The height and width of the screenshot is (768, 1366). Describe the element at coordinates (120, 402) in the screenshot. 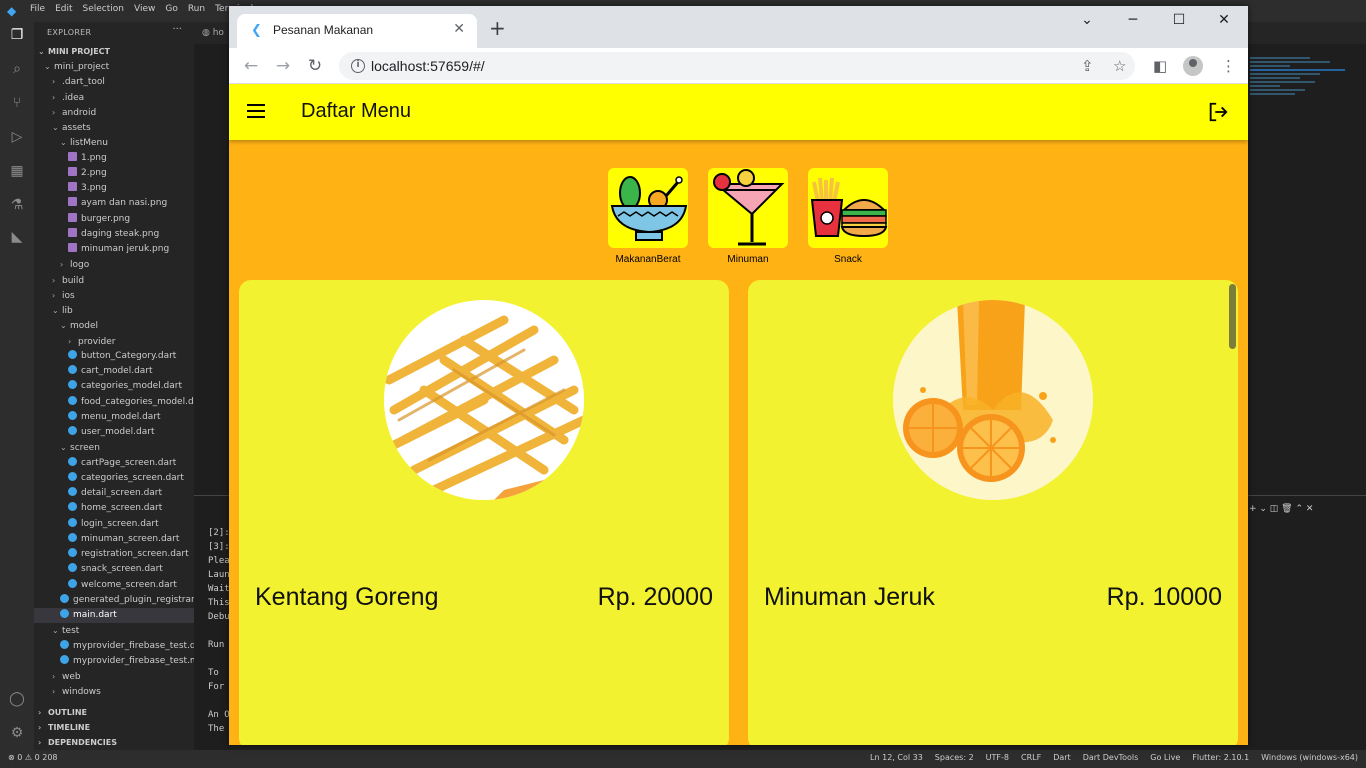

I see `tree-item: food_categories_model.dart` at that location.